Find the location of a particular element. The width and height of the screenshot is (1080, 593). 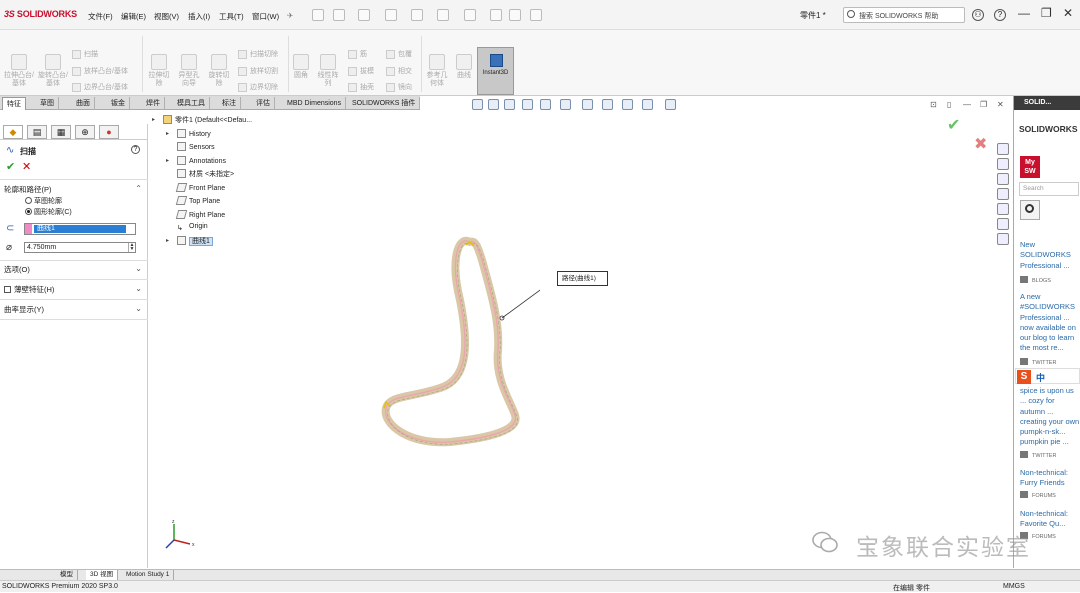

forum-search-input: Search is located at coordinates (1049, 189).